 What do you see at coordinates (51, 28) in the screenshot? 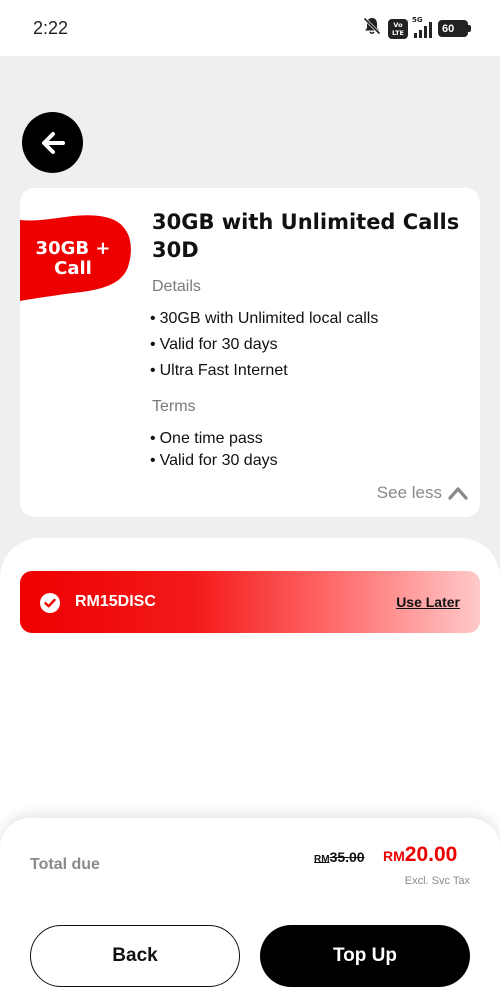
I see `status-time: 2:22` at bounding box center [51, 28].